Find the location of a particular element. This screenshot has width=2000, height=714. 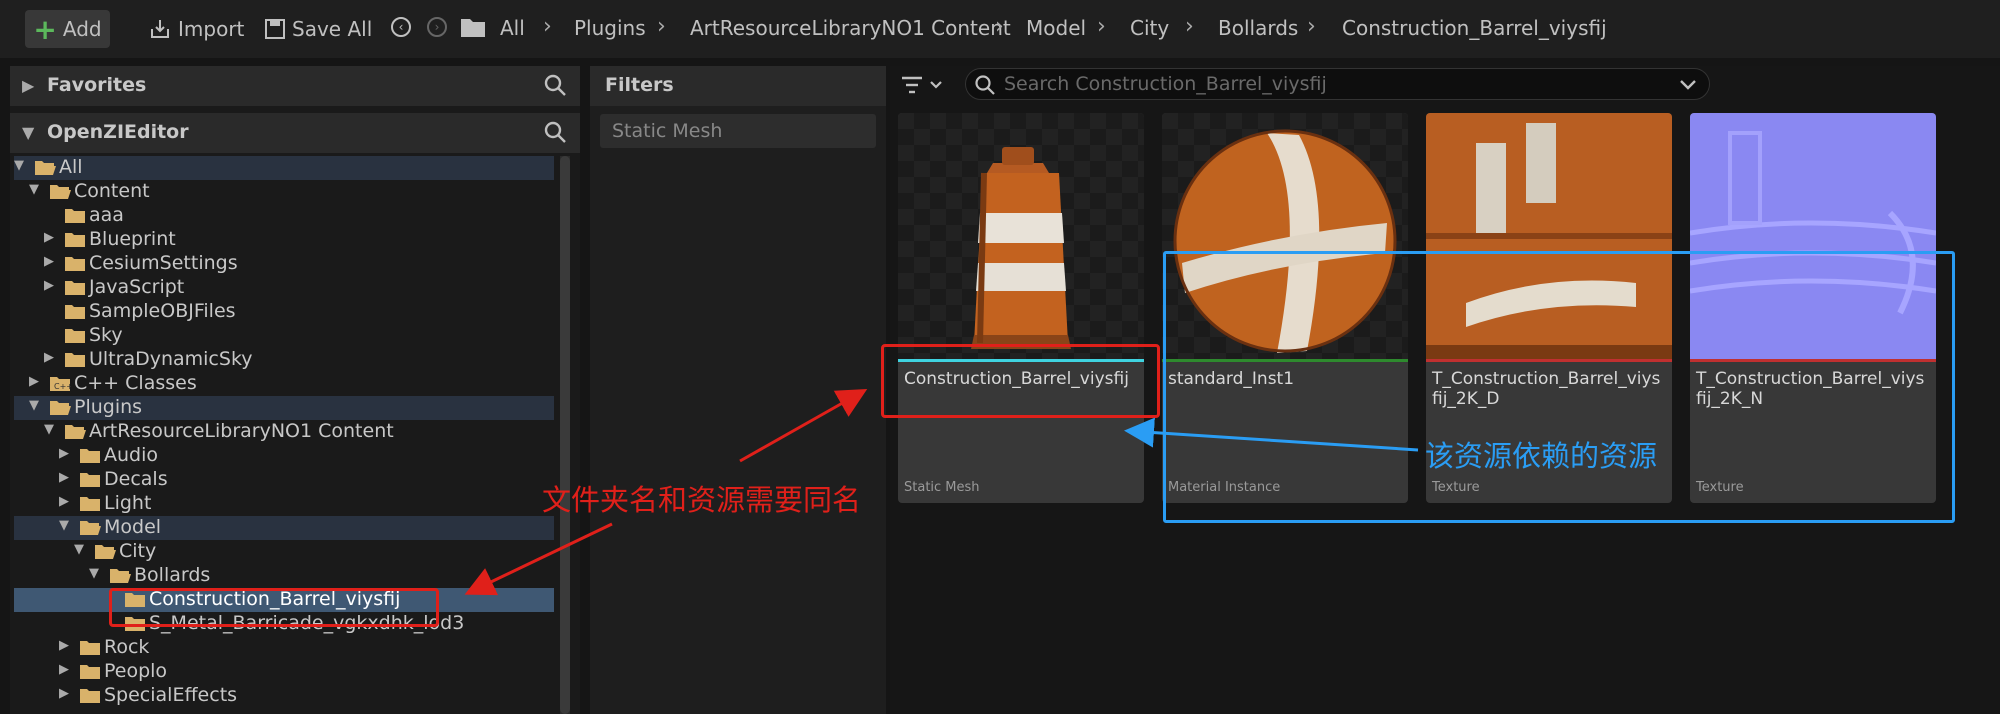

annotation-arrows is located at coordinates (941, 492).